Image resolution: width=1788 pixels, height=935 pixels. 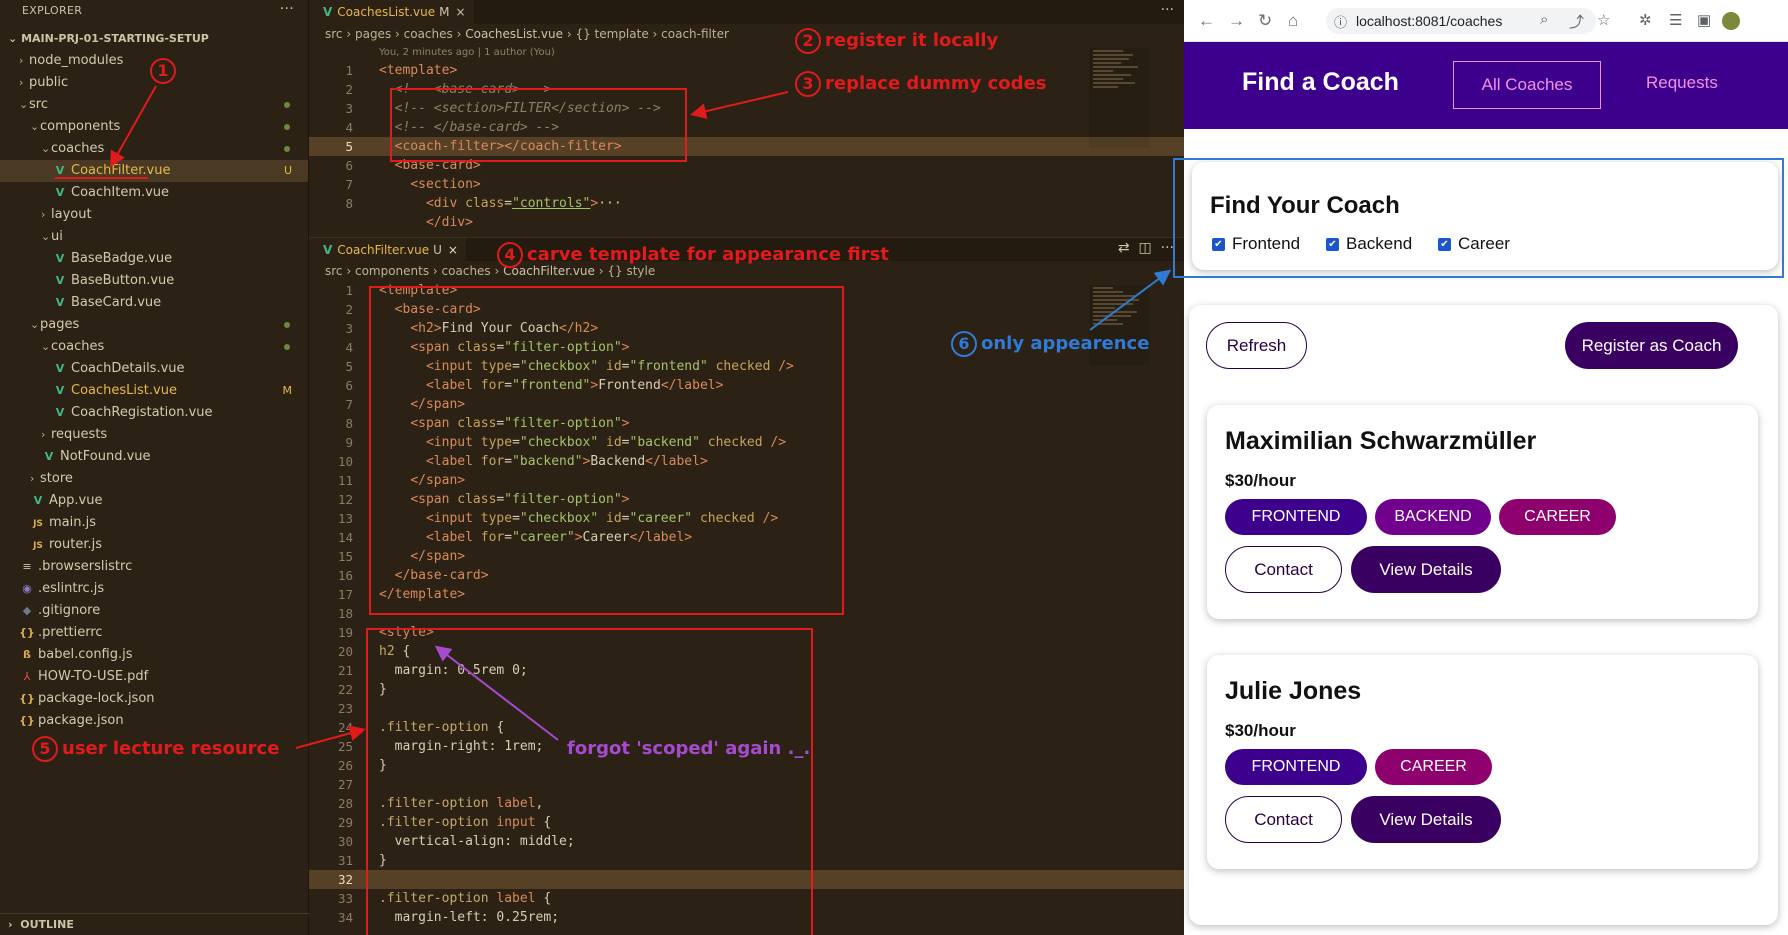 I want to click on file-item: V CoachFilter.vue U, so click(x=154, y=171).